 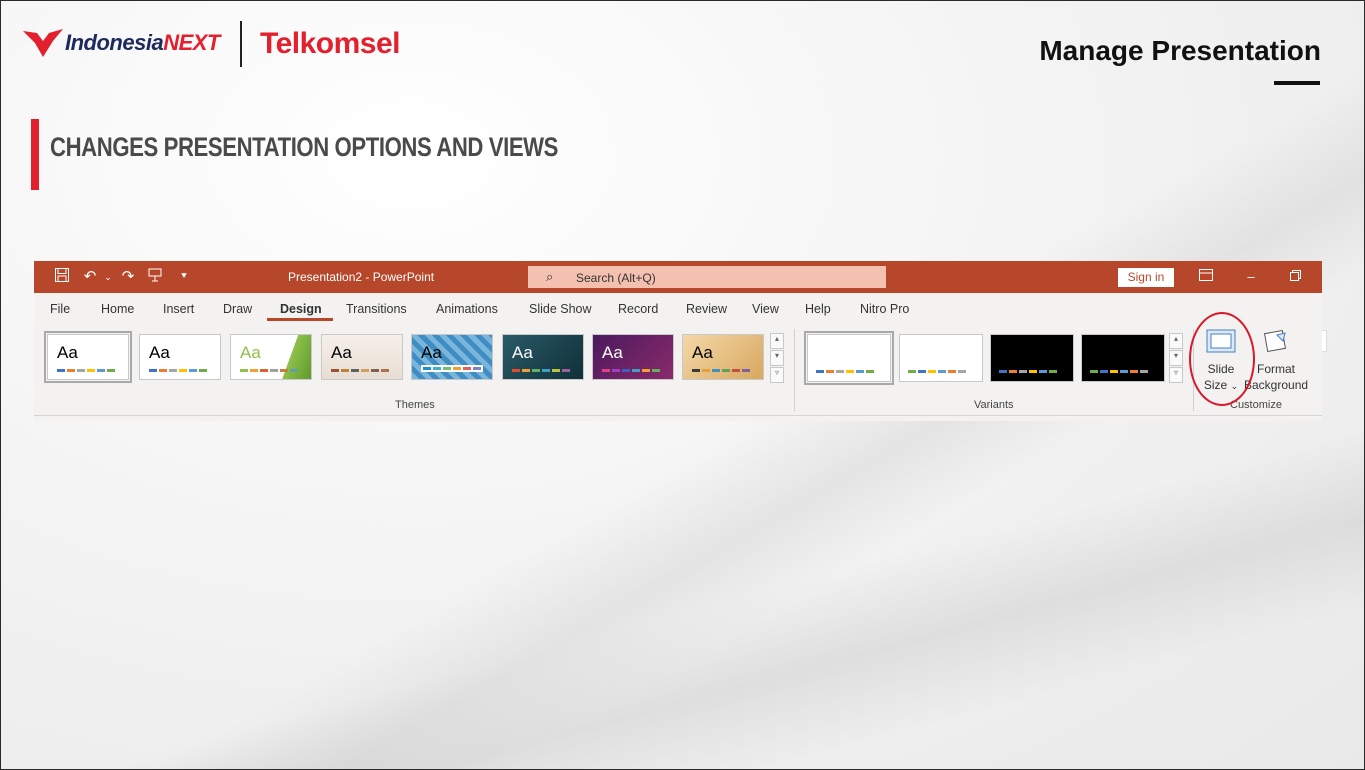 What do you see at coordinates (1297, 83) in the screenshot?
I see `title-underline` at bounding box center [1297, 83].